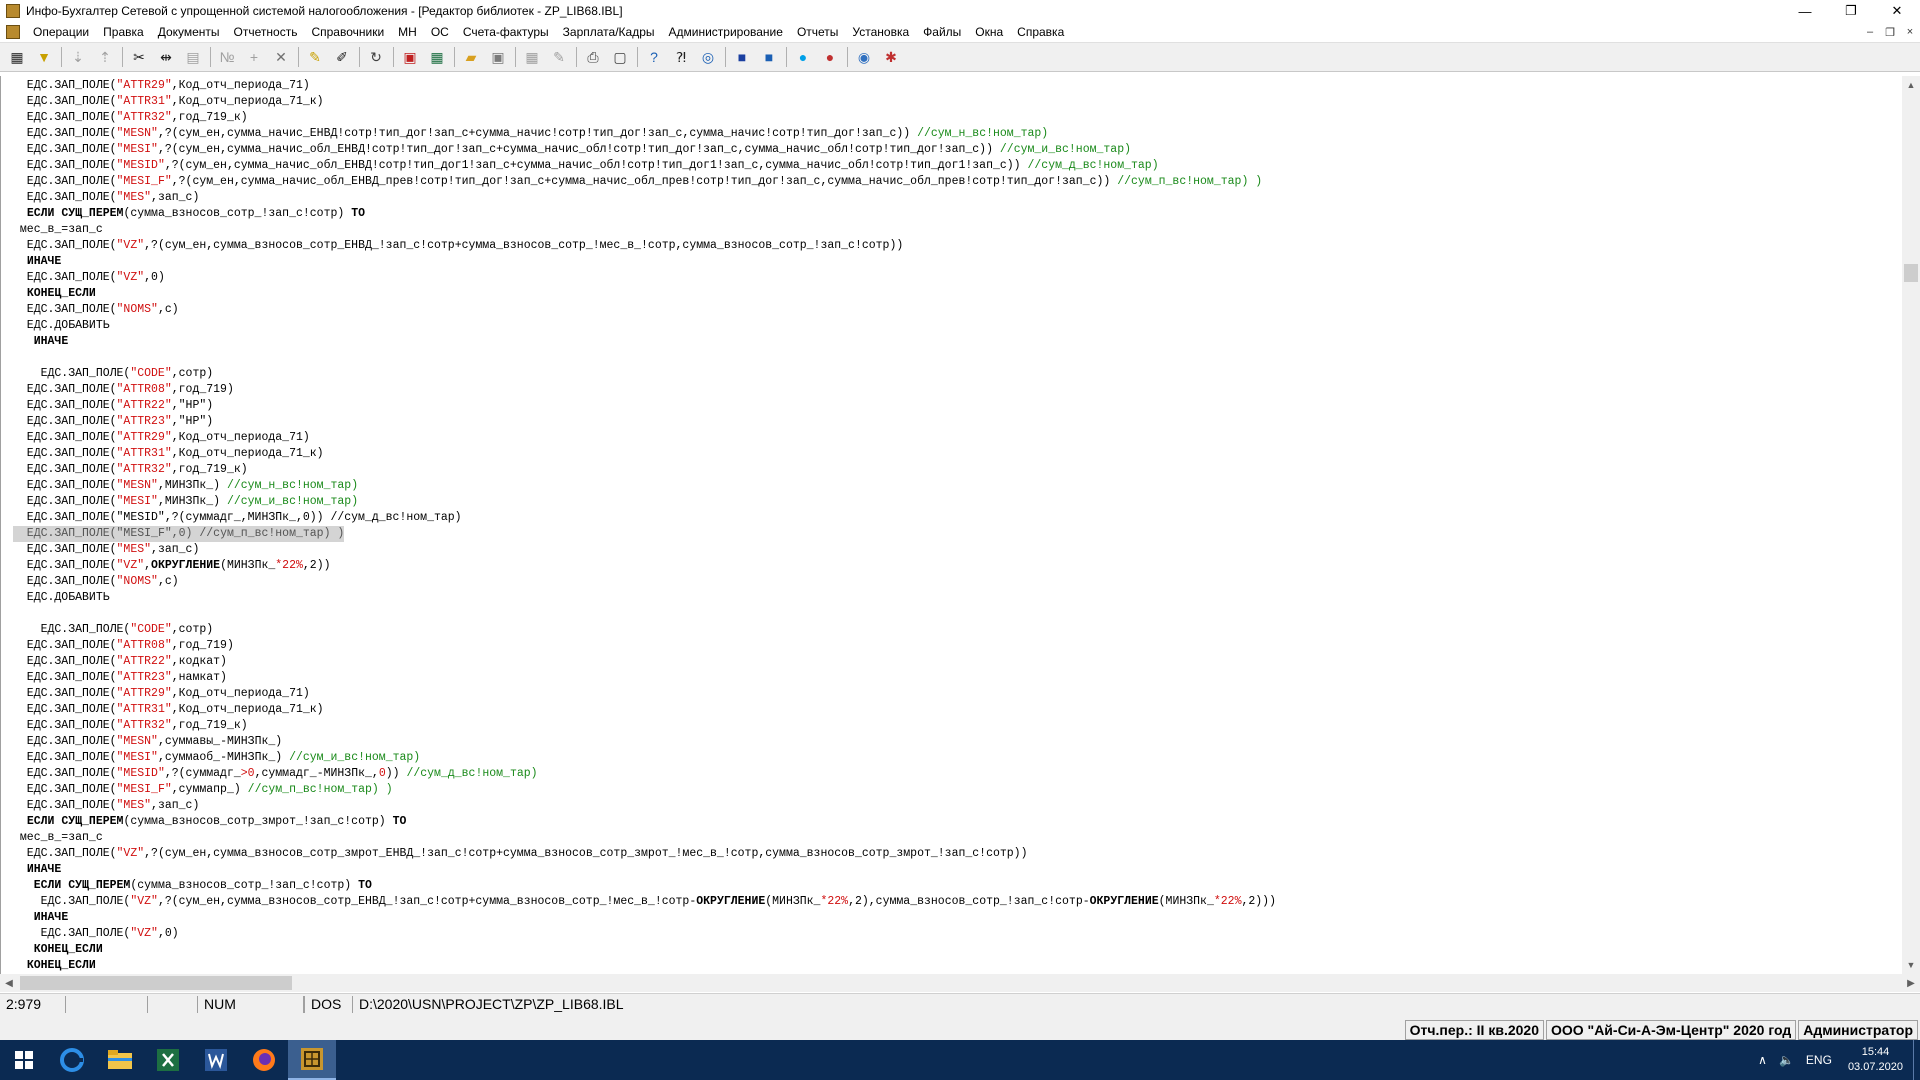  I want to click on calculator-button: ▦, so click(17, 57).